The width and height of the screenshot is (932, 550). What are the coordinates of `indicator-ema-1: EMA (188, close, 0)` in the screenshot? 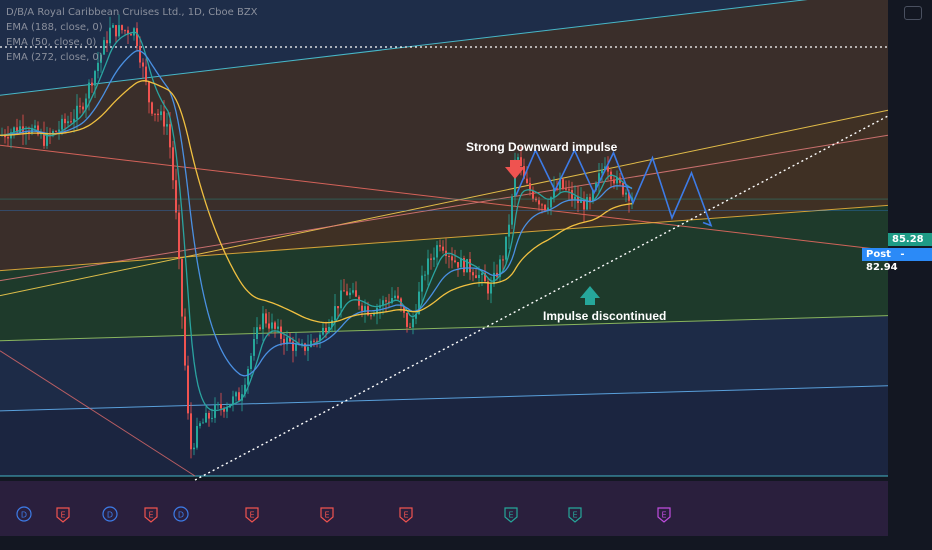 It's located at (54, 27).